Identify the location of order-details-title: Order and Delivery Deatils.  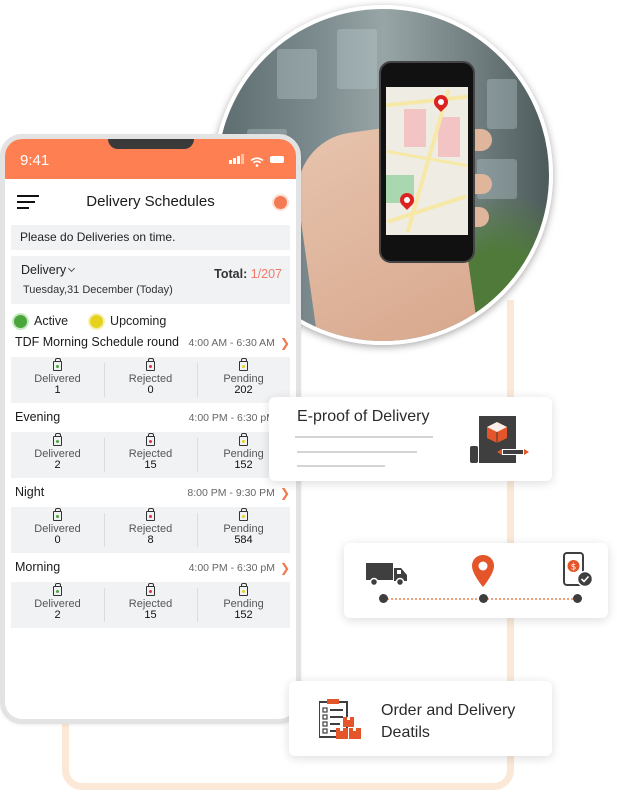
(448, 721).